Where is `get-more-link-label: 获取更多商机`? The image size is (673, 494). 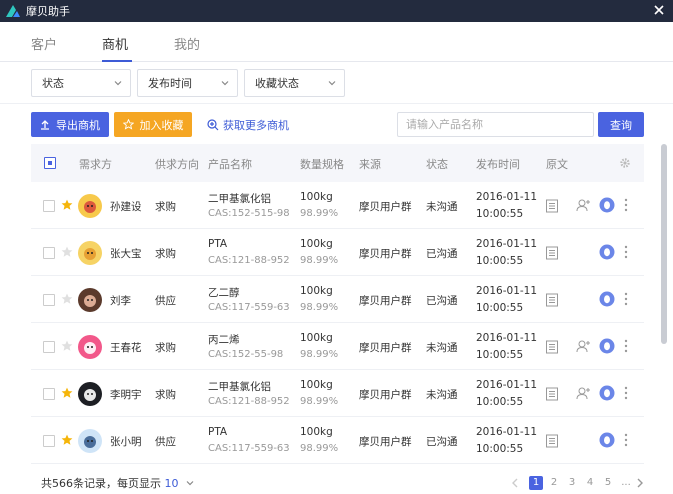
get-more-link-label: 获取更多商机 is located at coordinates (256, 125).